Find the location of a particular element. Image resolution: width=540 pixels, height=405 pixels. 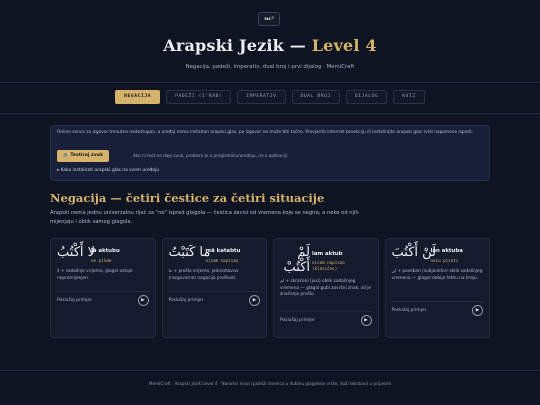

phonetic-meaning: nisam napisao (klasično) is located at coordinates (328, 265).